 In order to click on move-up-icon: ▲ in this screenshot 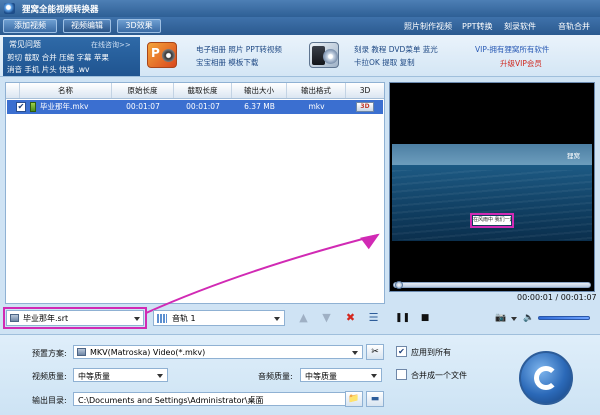, I will do `click(303, 317)`.